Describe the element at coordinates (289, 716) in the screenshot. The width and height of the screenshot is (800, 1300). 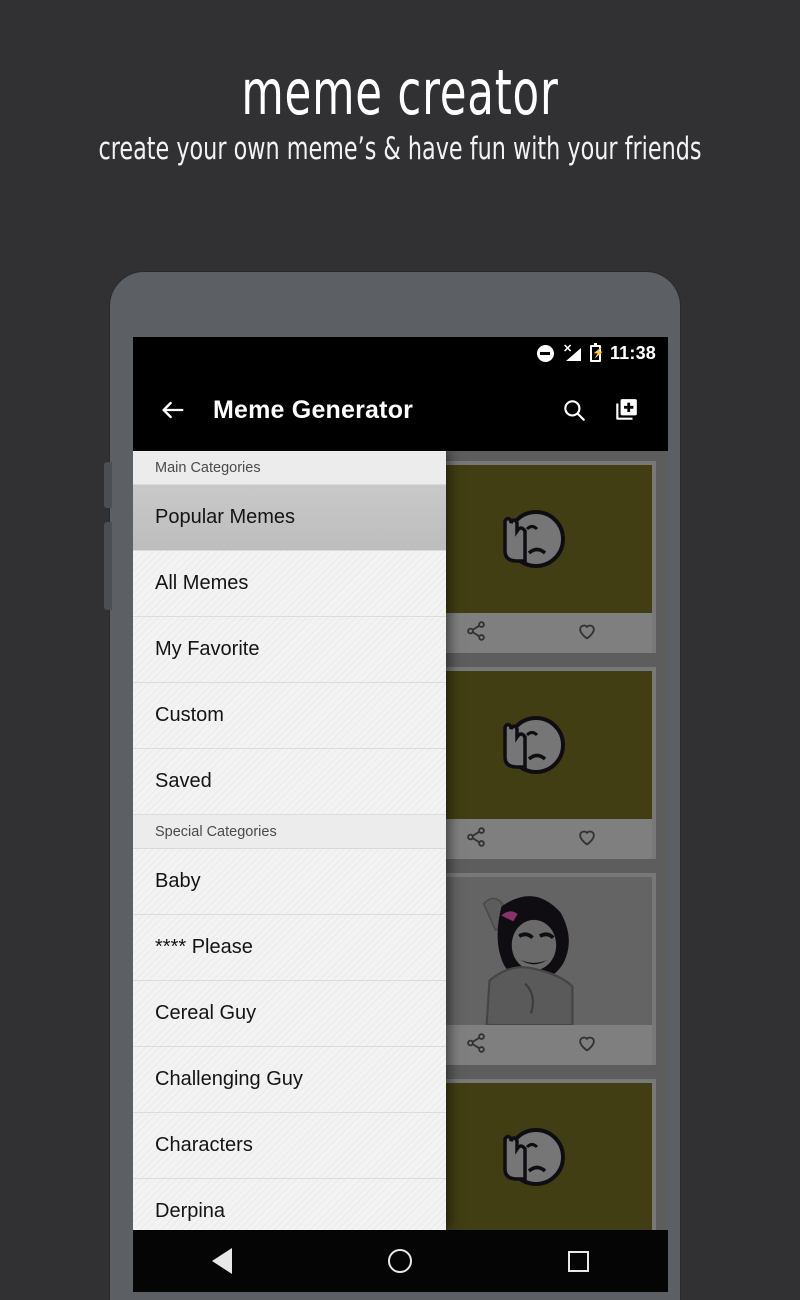
I see `sidebar-item-custom: Custom` at that location.